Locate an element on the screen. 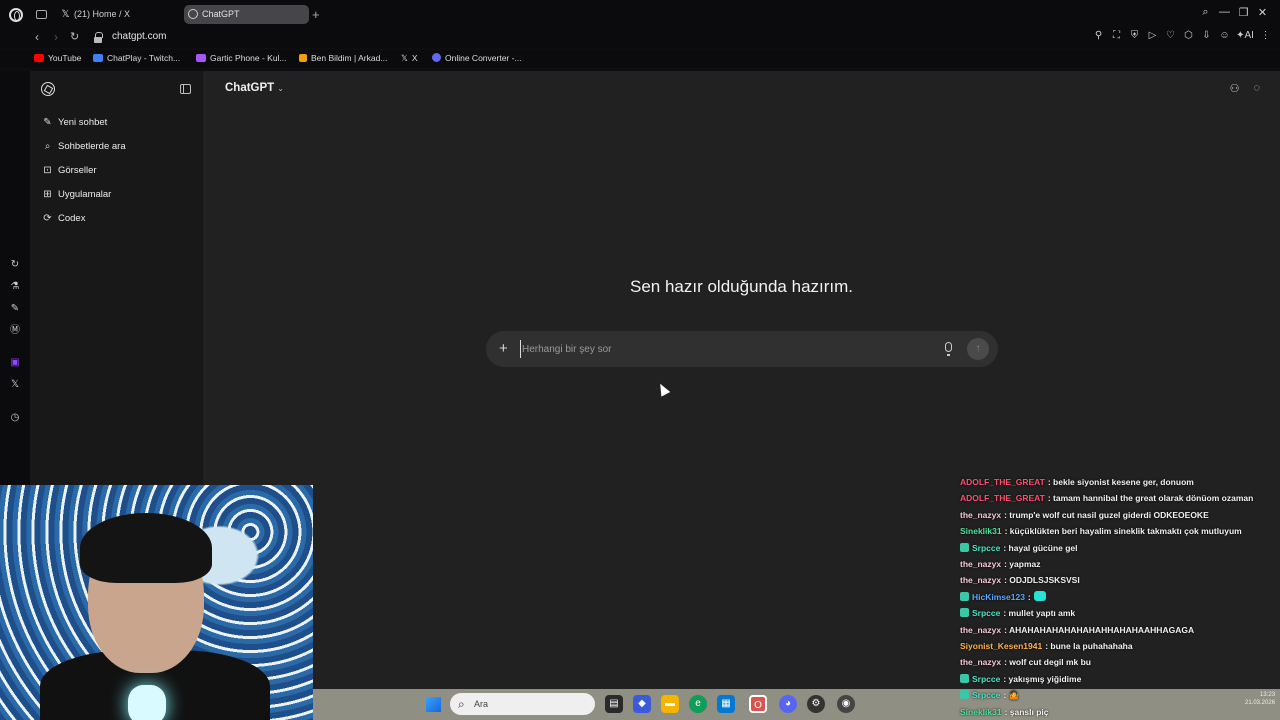 This screenshot has width=1280, height=720. shield-icon: ⛨ is located at coordinates (1134, 35).